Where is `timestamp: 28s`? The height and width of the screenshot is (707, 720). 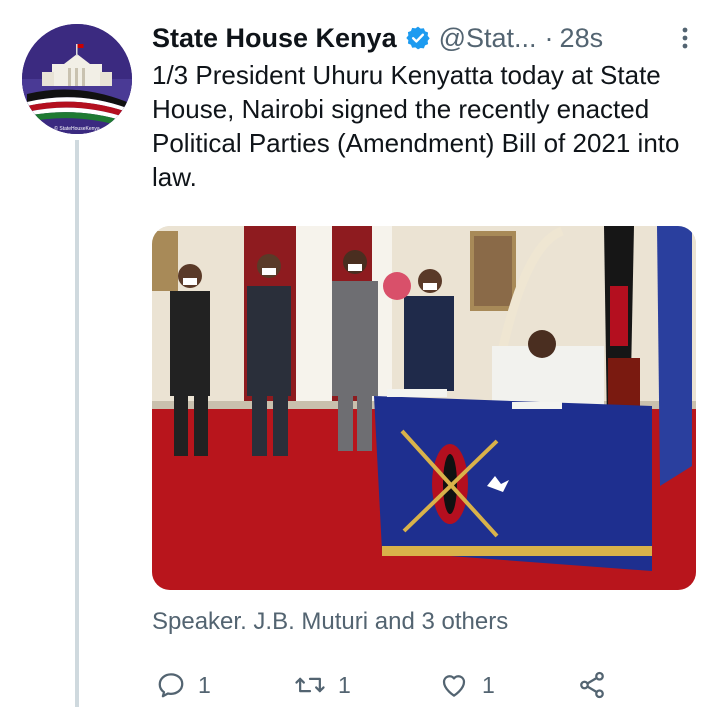 timestamp: 28s is located at coordinates (582, 38).